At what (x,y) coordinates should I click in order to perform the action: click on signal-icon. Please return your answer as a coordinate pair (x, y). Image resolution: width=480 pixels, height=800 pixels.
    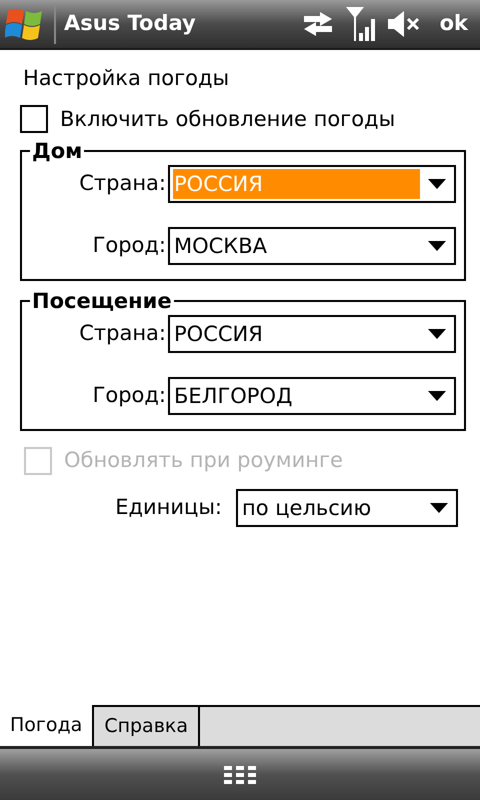
    Looking at the image, I should click on (362, 24).